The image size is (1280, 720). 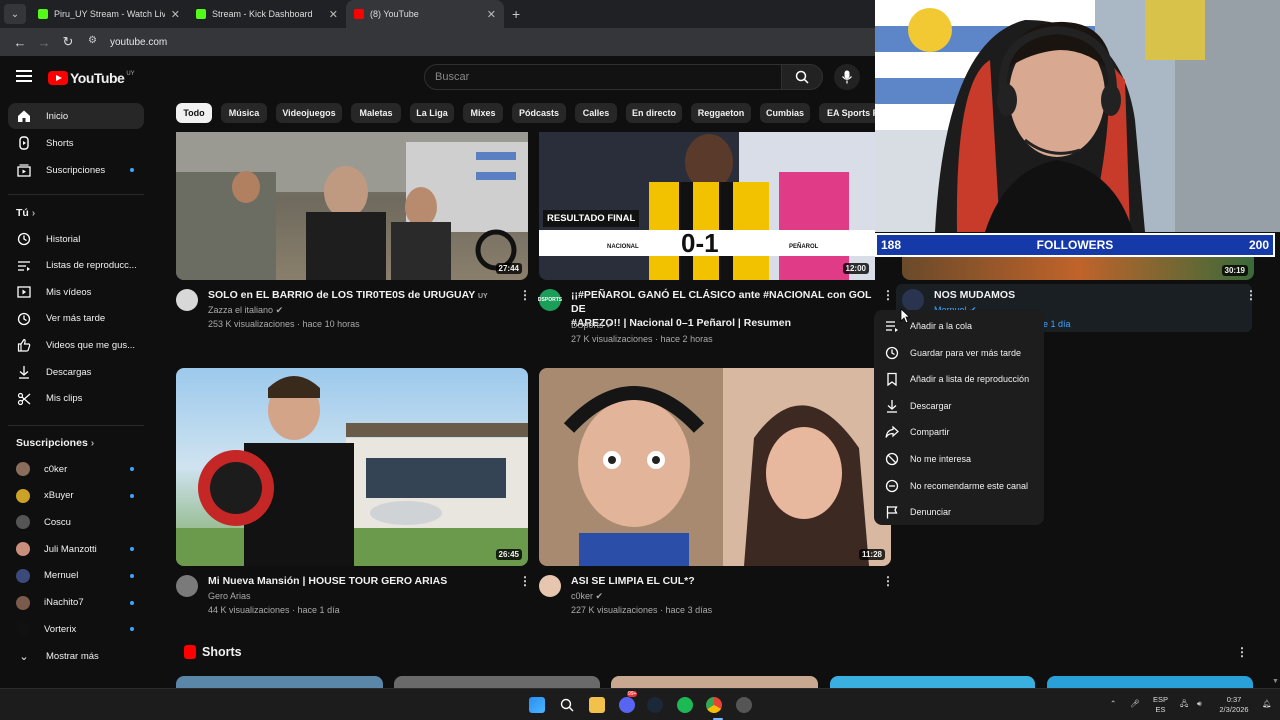 What do you see at coordinates (425, 14) in the screenshot?
I see `browser-tab-3: (8) YouTube ✕` at bounding box center [425, 14].